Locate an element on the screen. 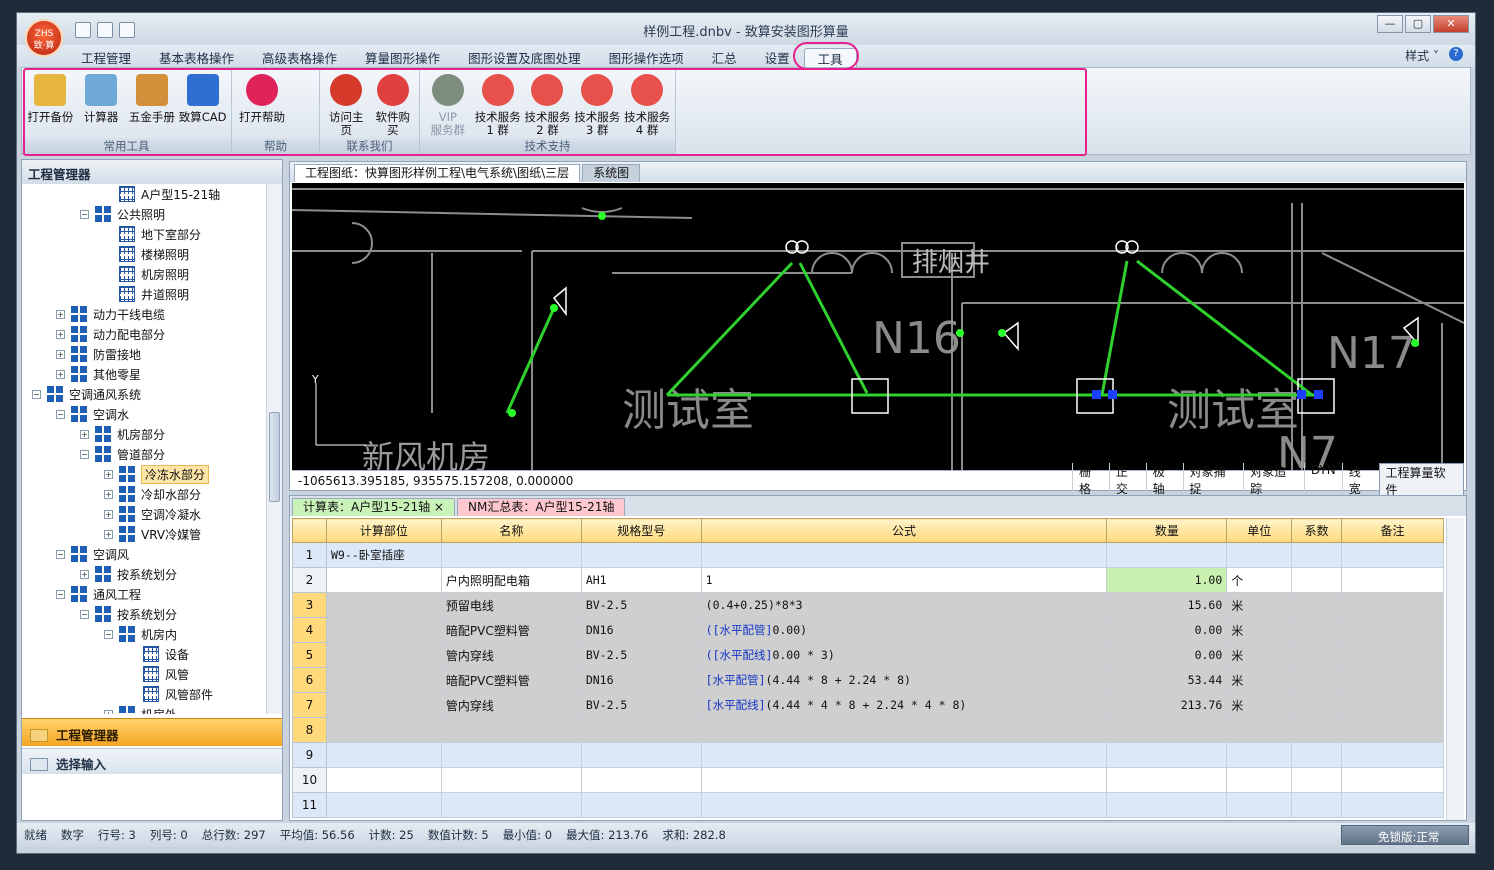  table-row: 3 预留电线 BV-2.5 (0.4+0.25)*8*3 15.60 米 is located at coordinates (868, 605).